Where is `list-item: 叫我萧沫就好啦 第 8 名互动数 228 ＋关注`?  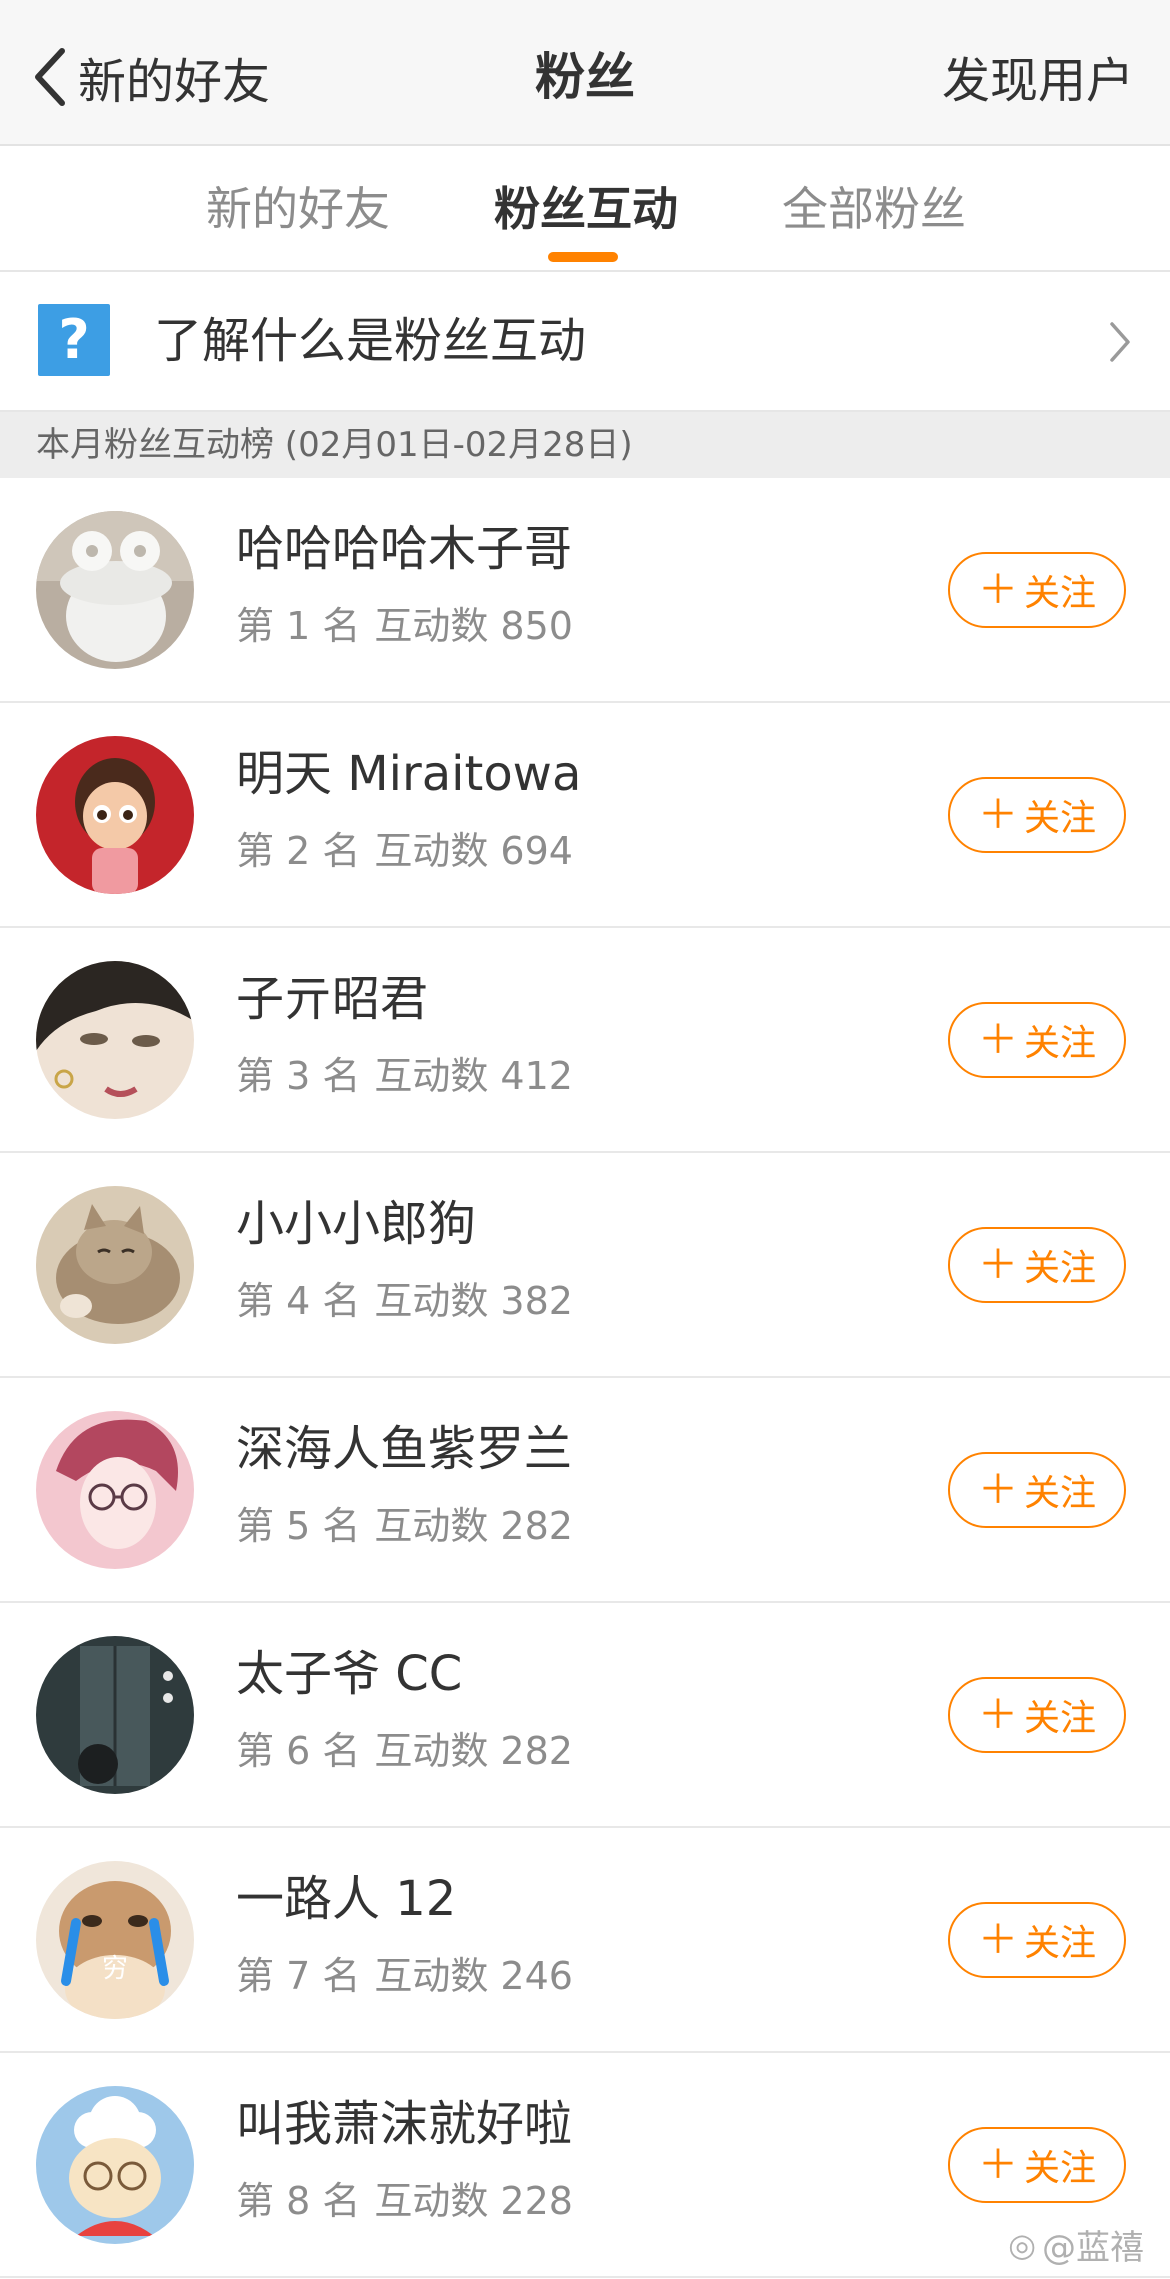 list-item: 叫我萧沫就好啦 第 8 名互动数 228 ＋关注 is located at coordinates (585, 2165).